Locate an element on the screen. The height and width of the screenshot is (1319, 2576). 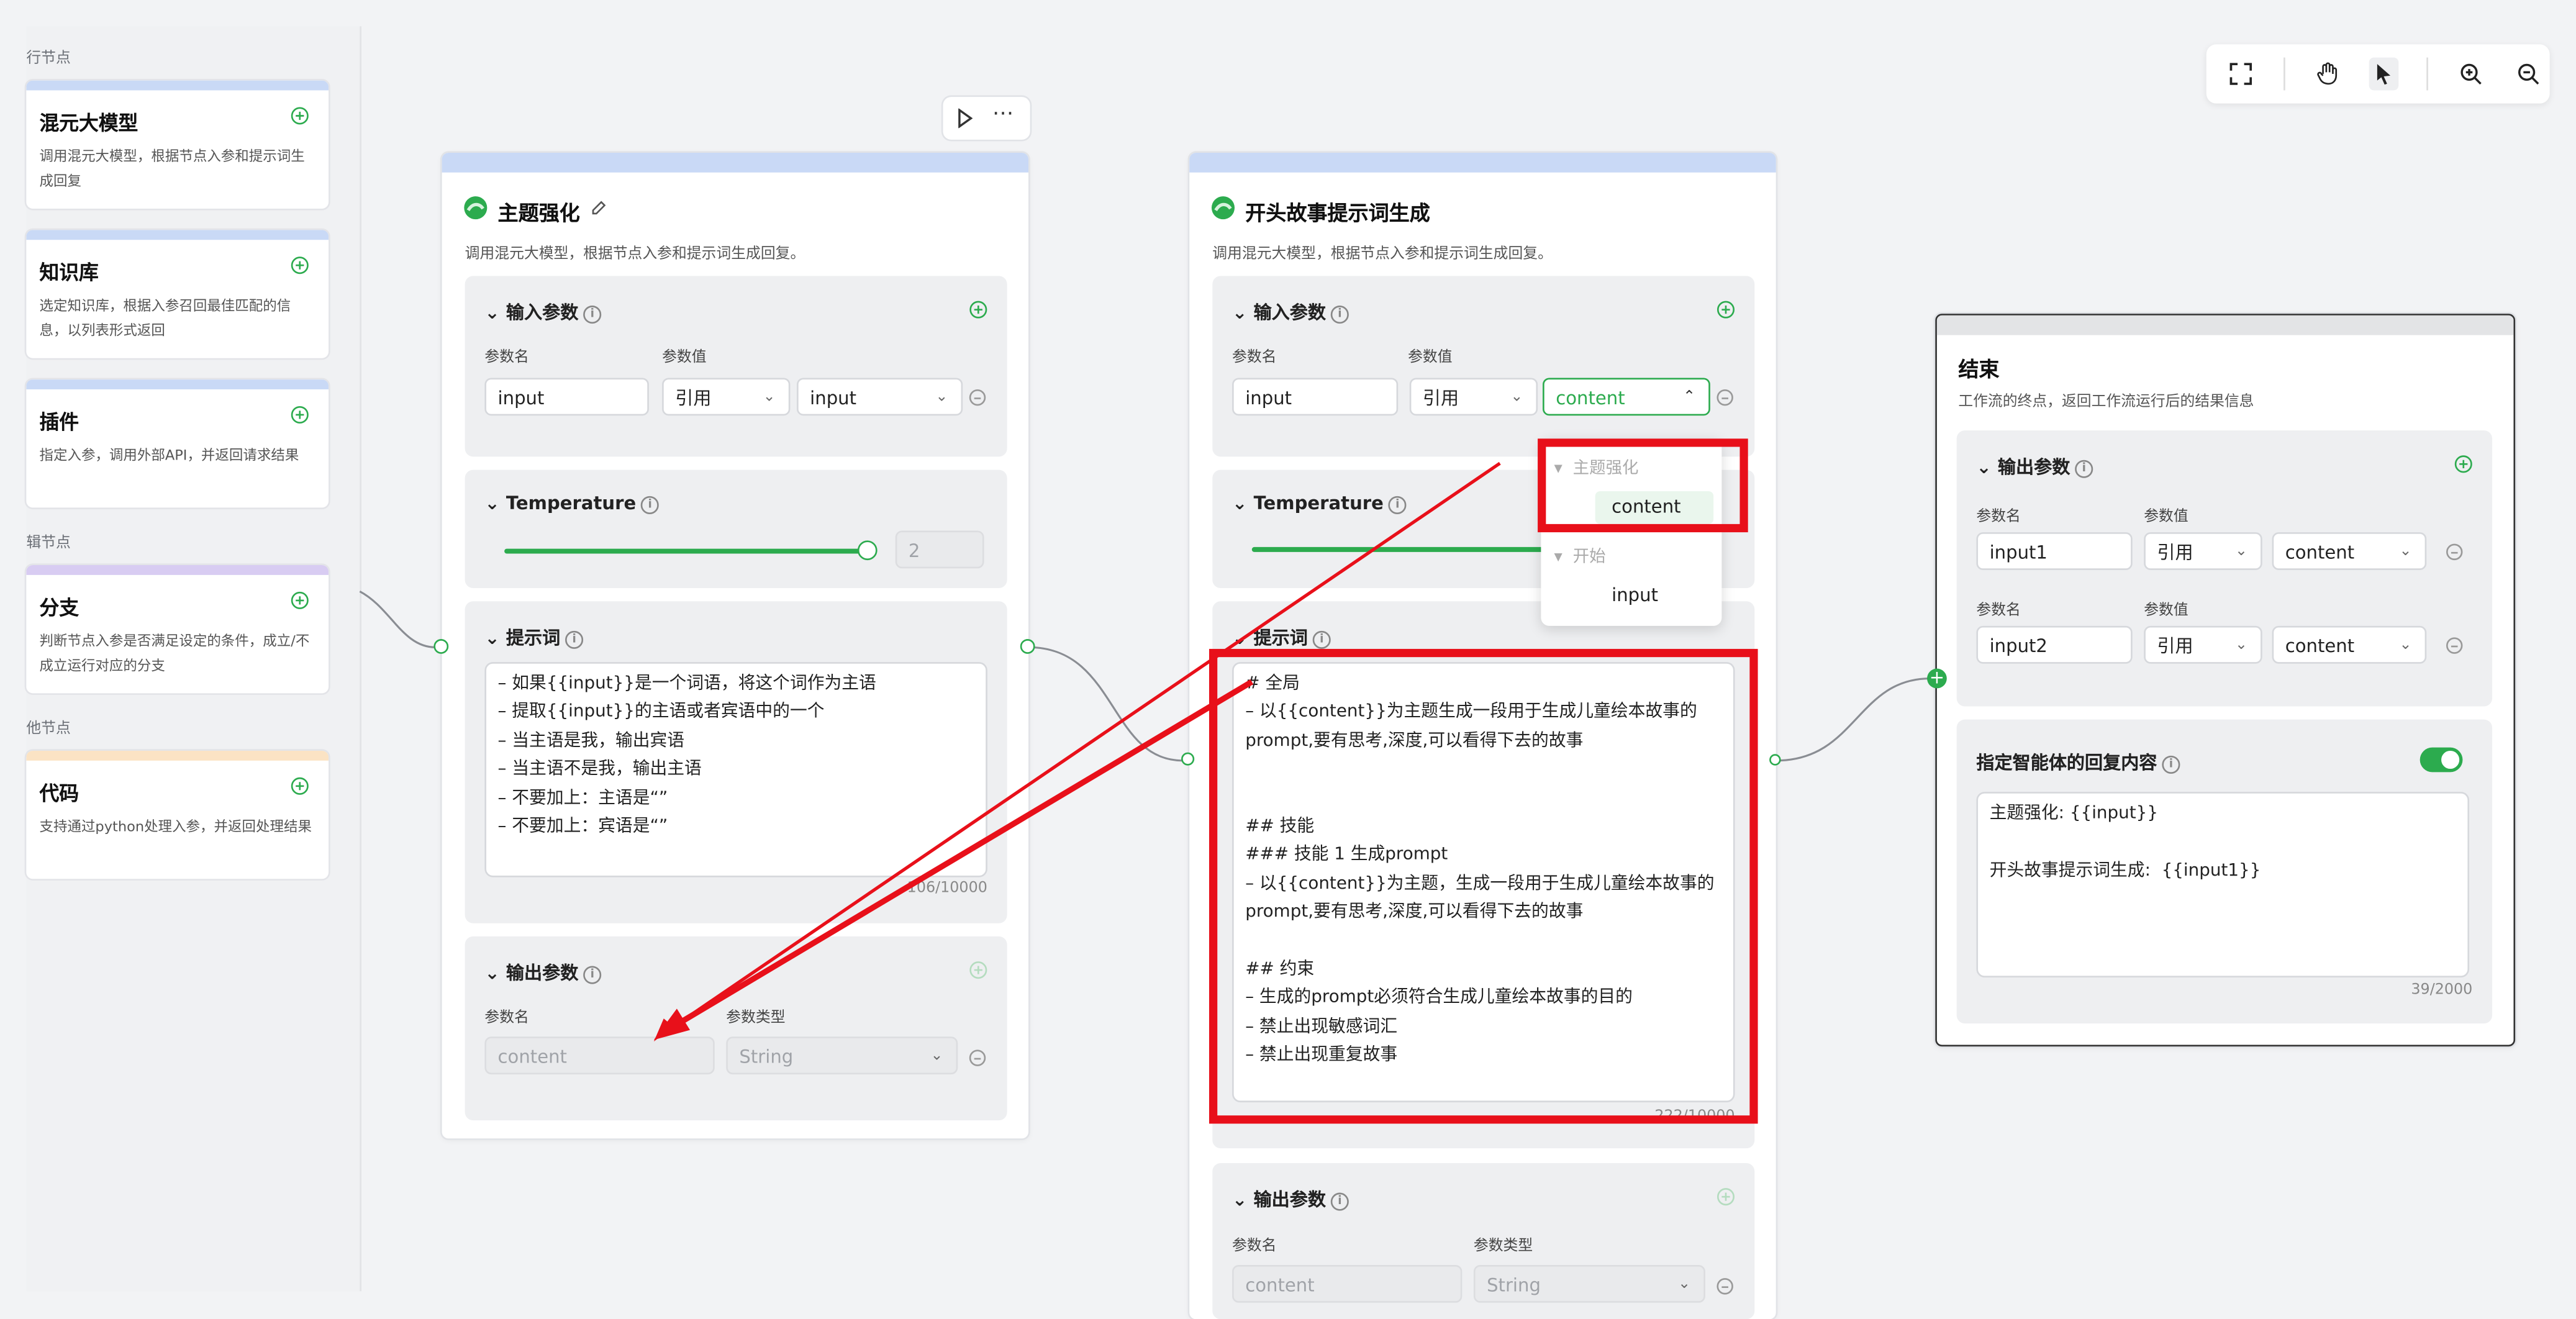
annotation-arrow-thick is located at coordinates (961, 855).